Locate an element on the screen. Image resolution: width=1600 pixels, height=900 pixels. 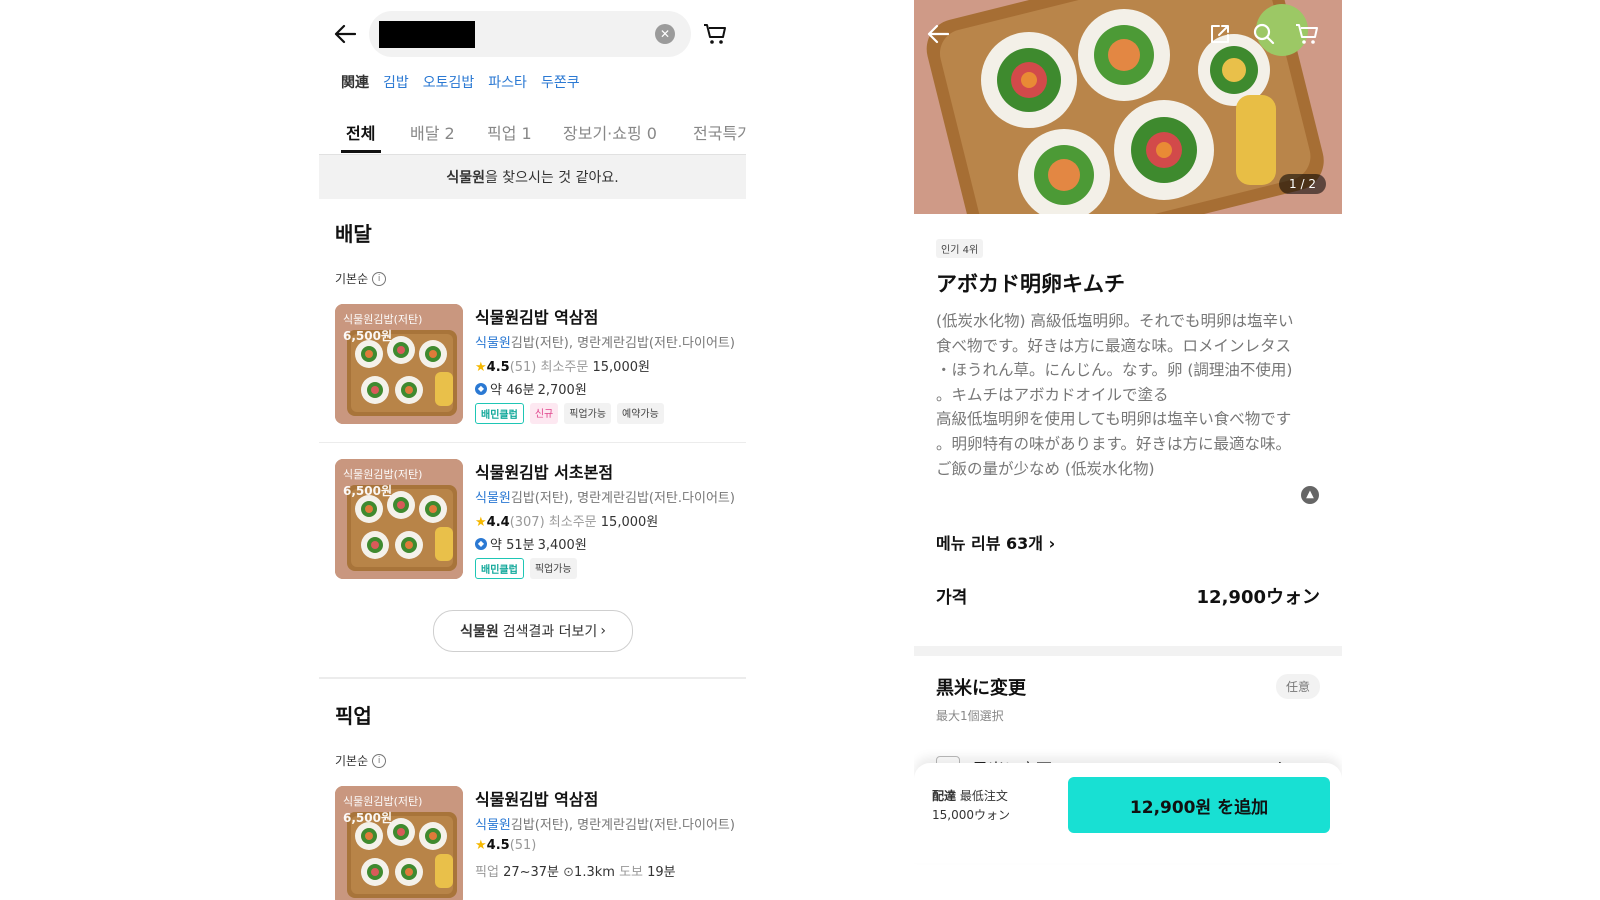
tab-nationwide: 전국특가 is located at coordinates (719, 132).